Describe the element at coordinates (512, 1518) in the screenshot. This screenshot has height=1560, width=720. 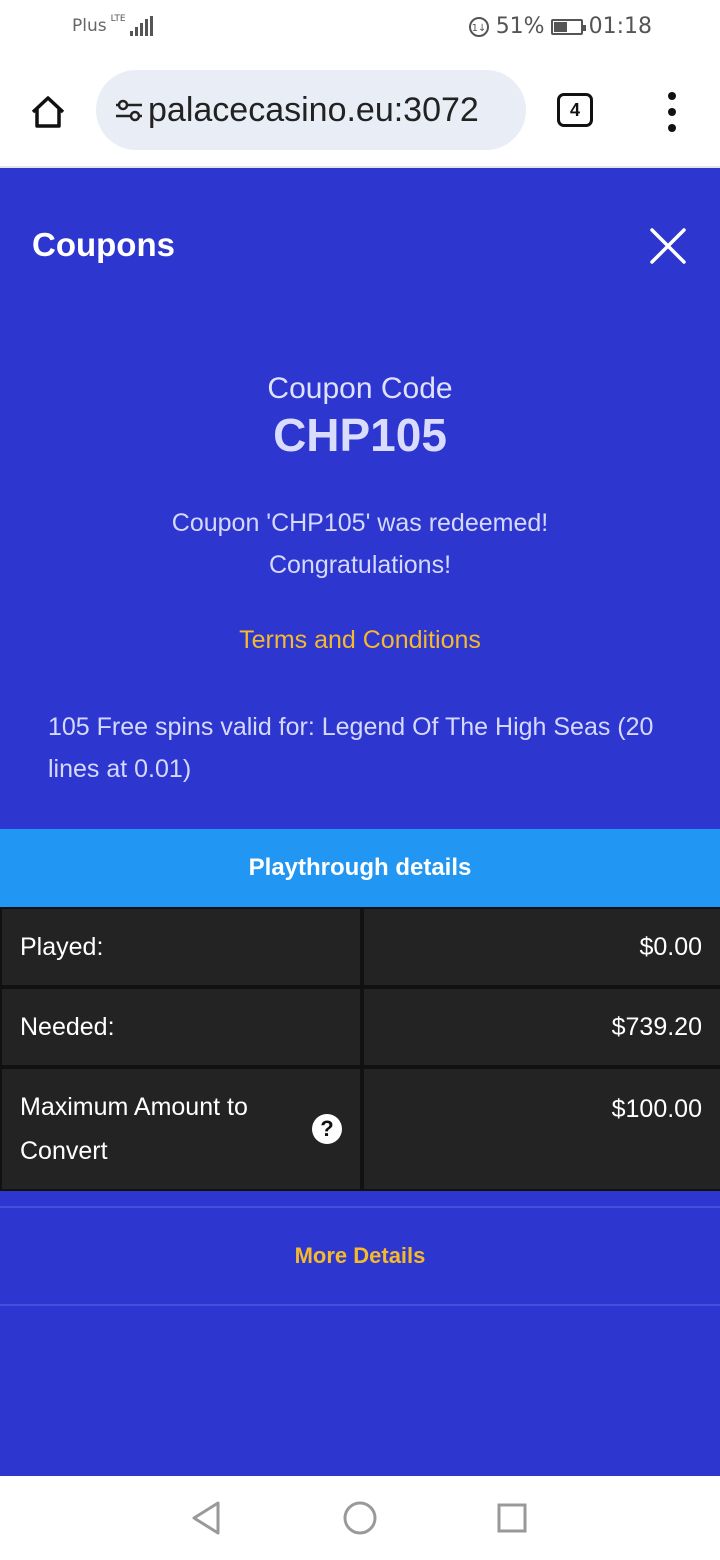
I see `recents-icon` at that location.